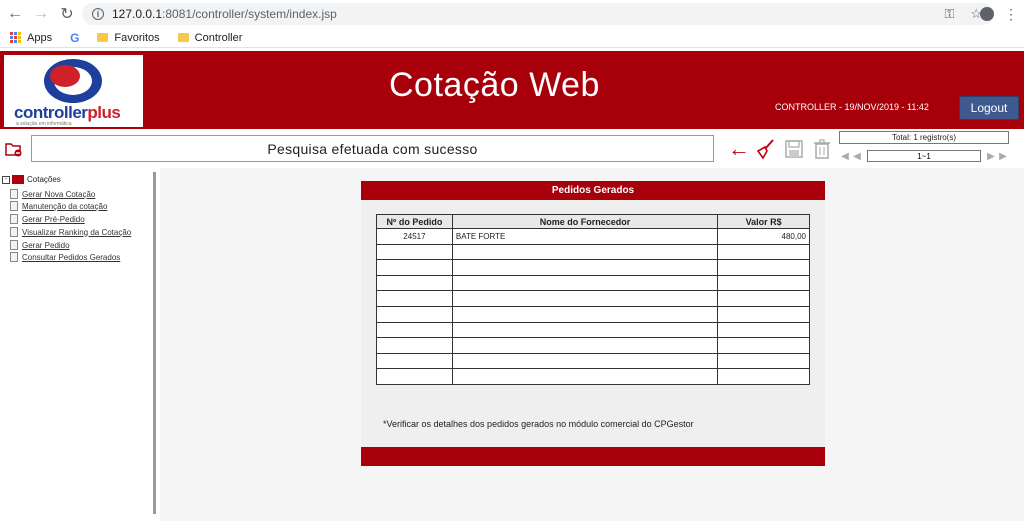  Describe the element at coordinates (41, 14) in the screenshot. I see `forward-icon: →` at that location.